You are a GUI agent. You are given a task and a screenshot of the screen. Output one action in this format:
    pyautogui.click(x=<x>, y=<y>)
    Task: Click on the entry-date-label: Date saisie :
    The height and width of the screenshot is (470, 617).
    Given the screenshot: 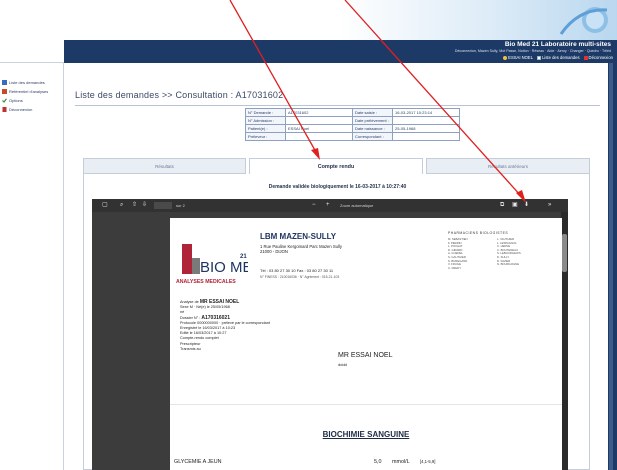 What is the action you would take?
    pyautogui.click(x=372, y=112)
    